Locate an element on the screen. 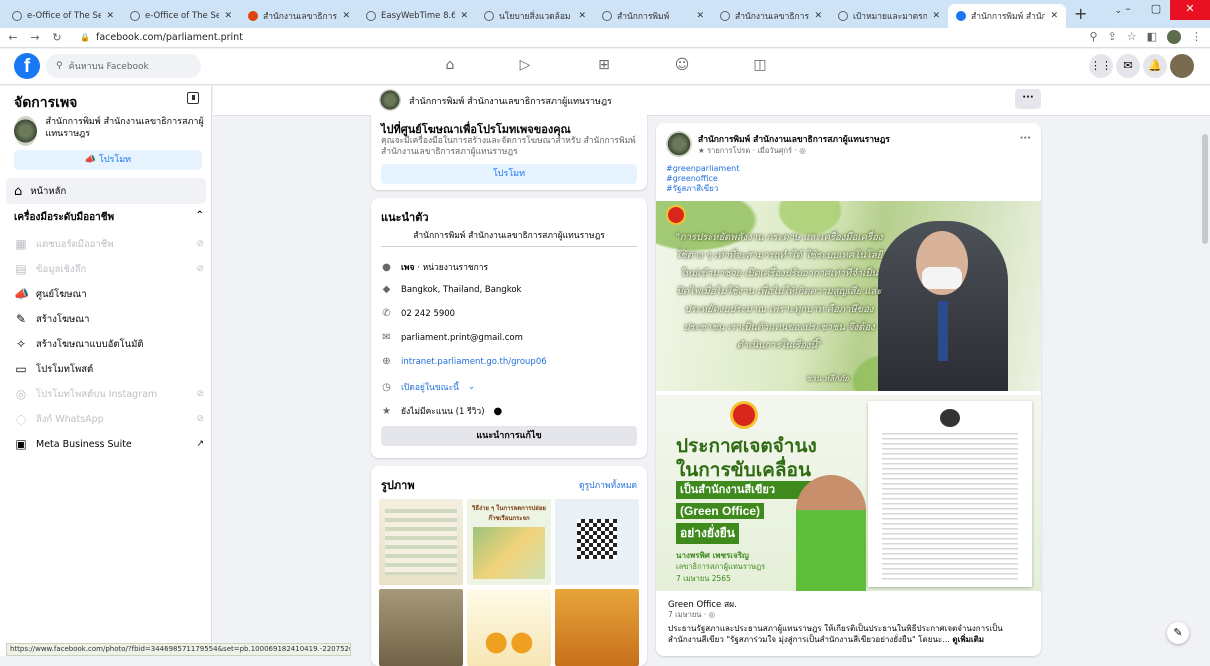  tool-icon: ◎ is located at coordinates (21, 394).